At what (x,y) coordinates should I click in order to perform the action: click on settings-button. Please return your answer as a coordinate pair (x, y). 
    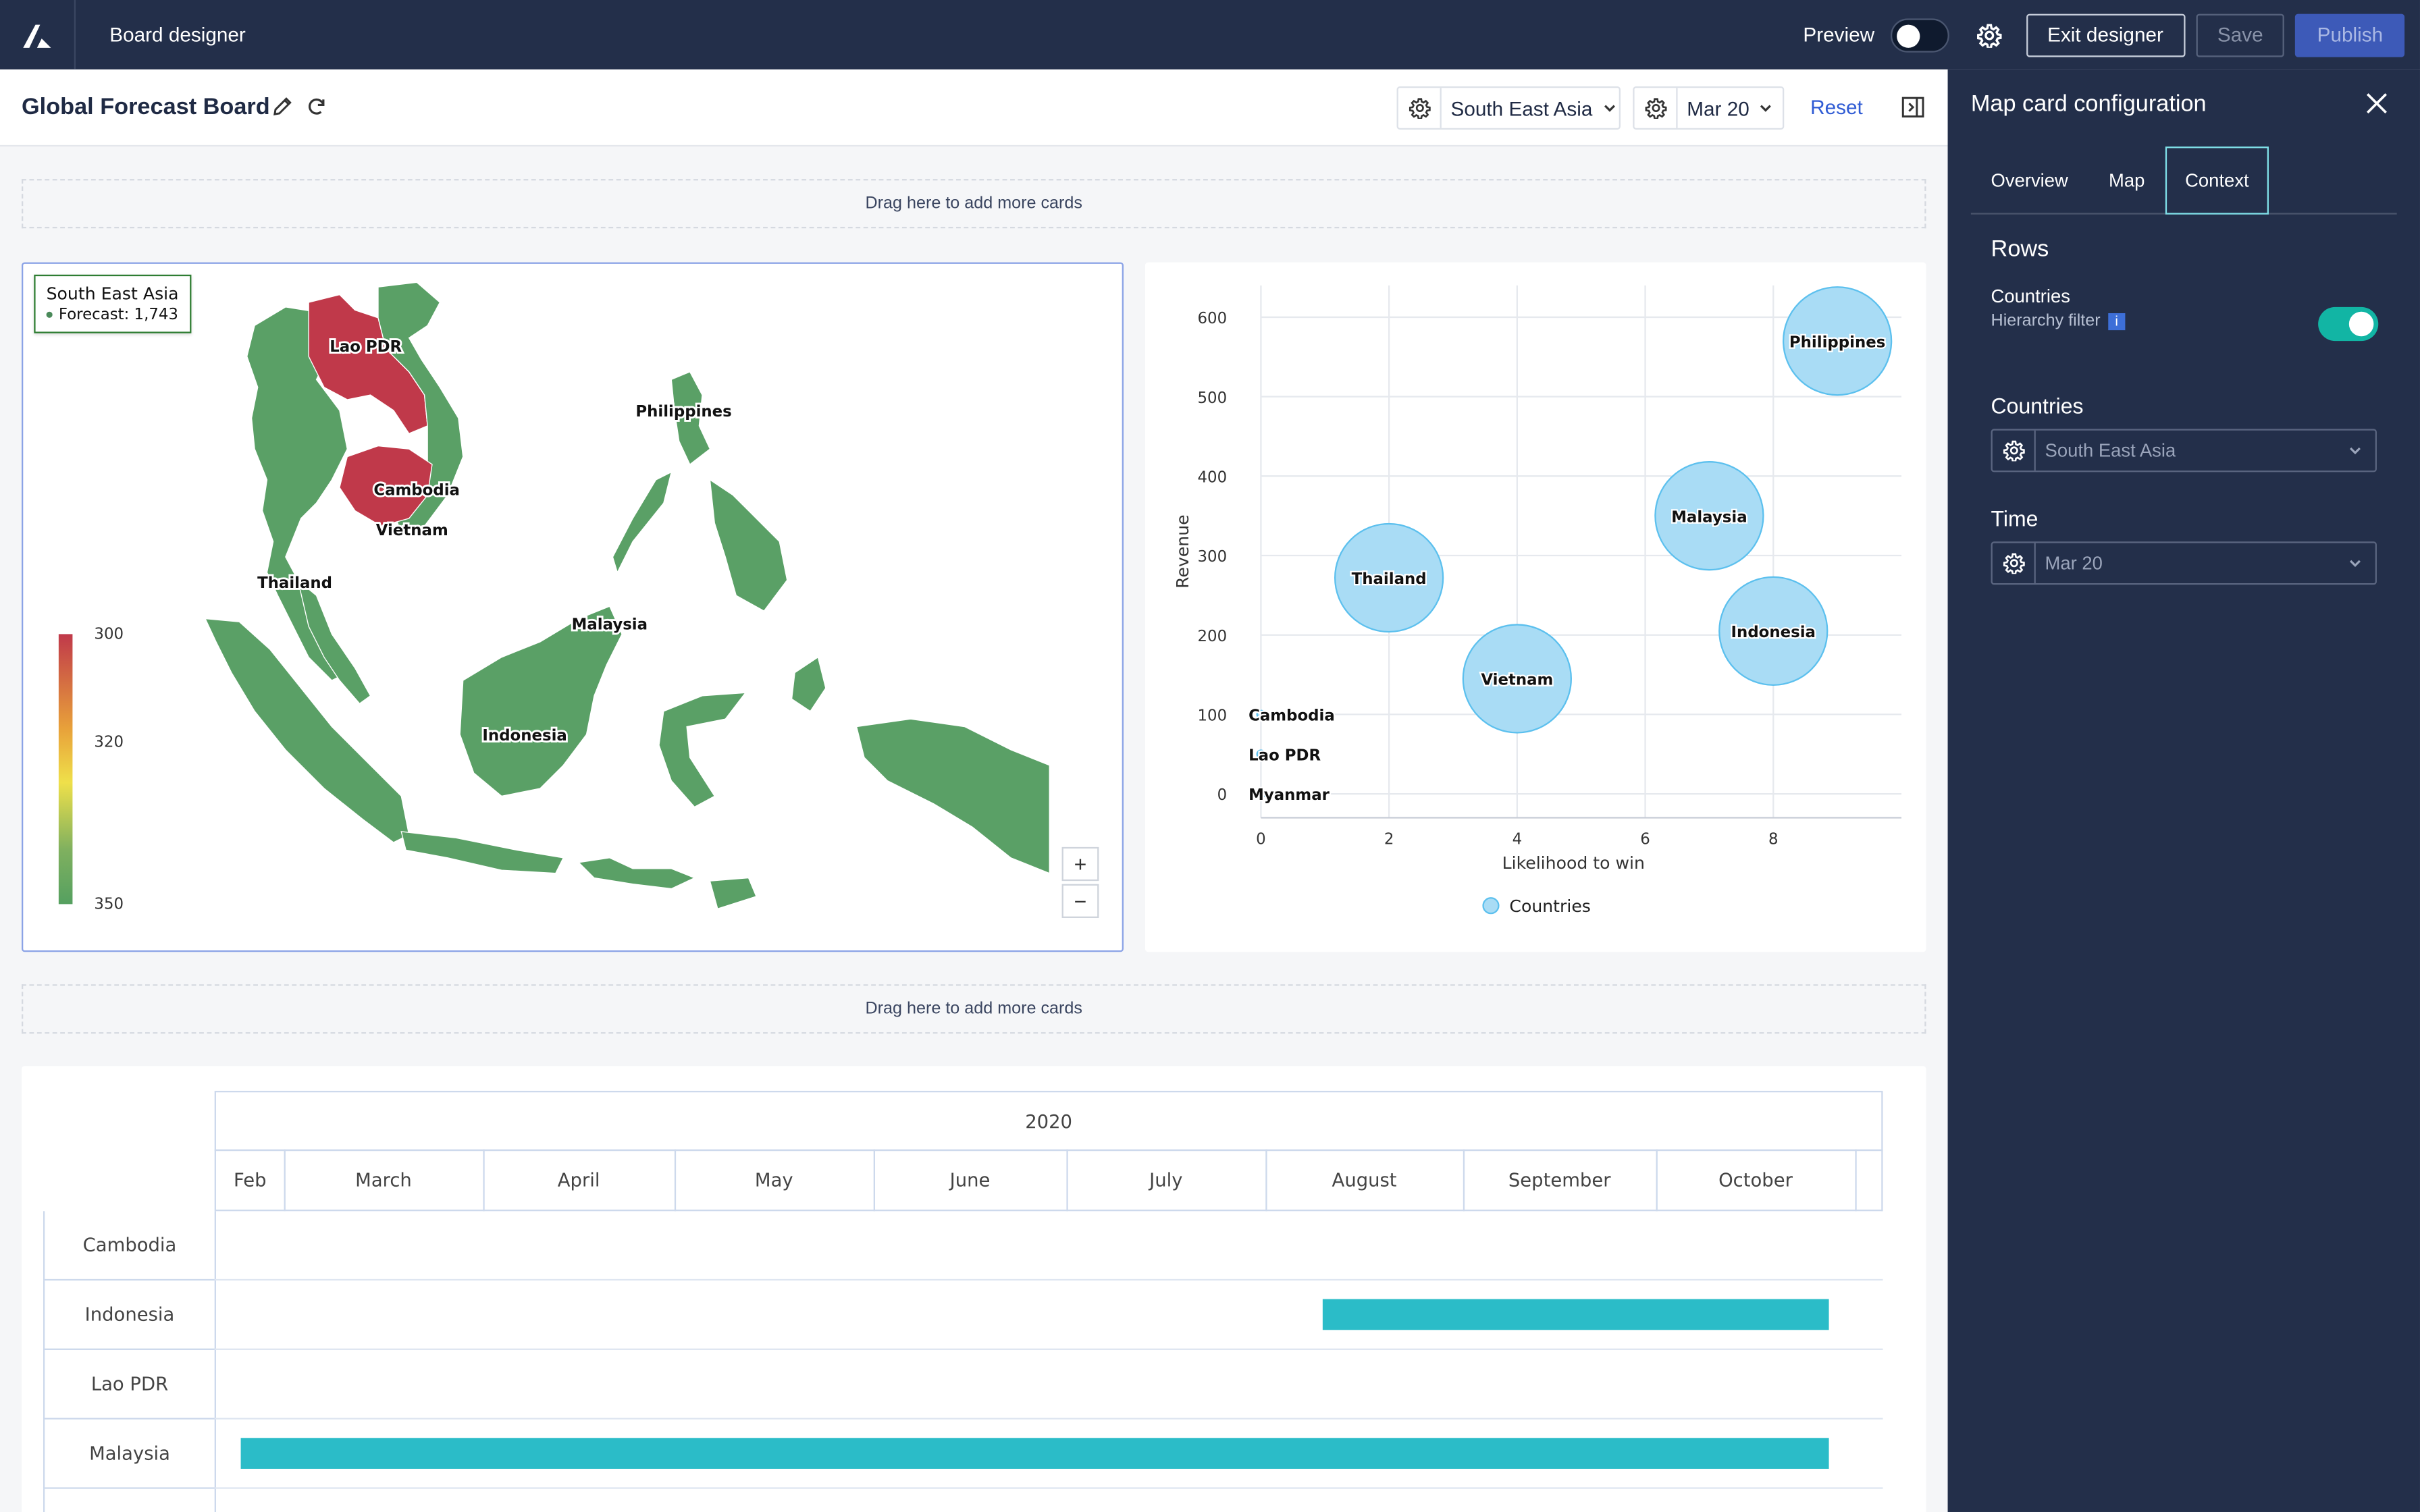
    Looking at the image, I should click on (1988, 34).